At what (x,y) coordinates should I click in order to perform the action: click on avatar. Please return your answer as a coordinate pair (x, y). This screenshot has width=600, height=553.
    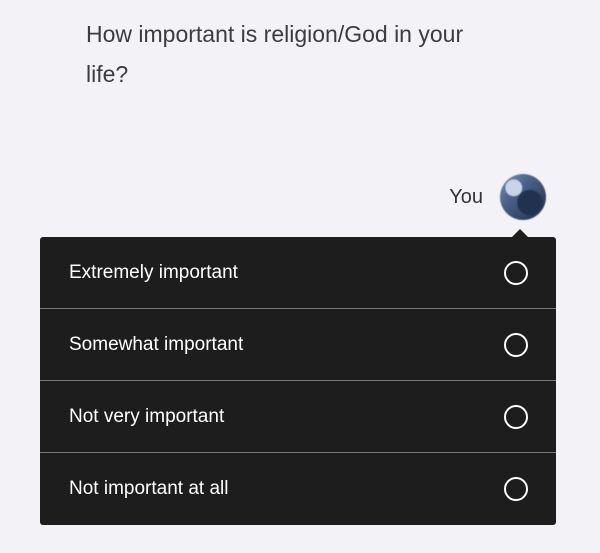
    Looking at the image, I should click on (523, 197).